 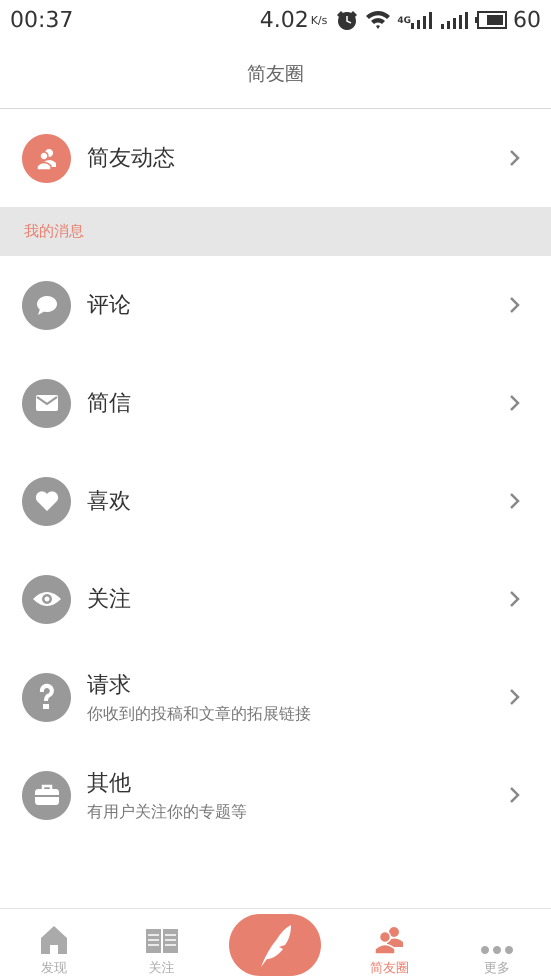 I want to click on alarm-icon, so click(x=347, y=20).